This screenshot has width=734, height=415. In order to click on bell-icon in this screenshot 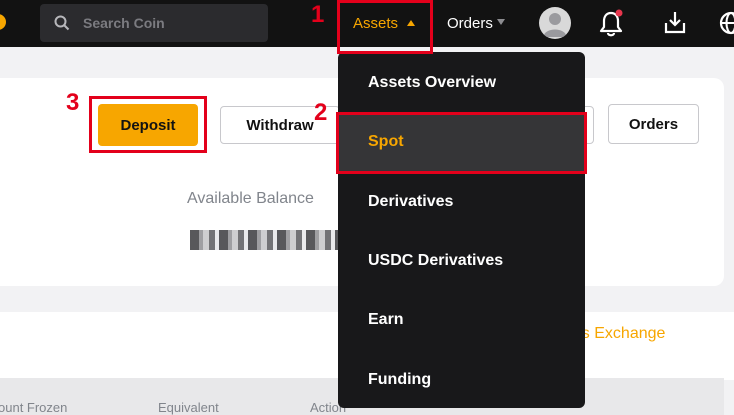, I will do `click(611, 23)`.